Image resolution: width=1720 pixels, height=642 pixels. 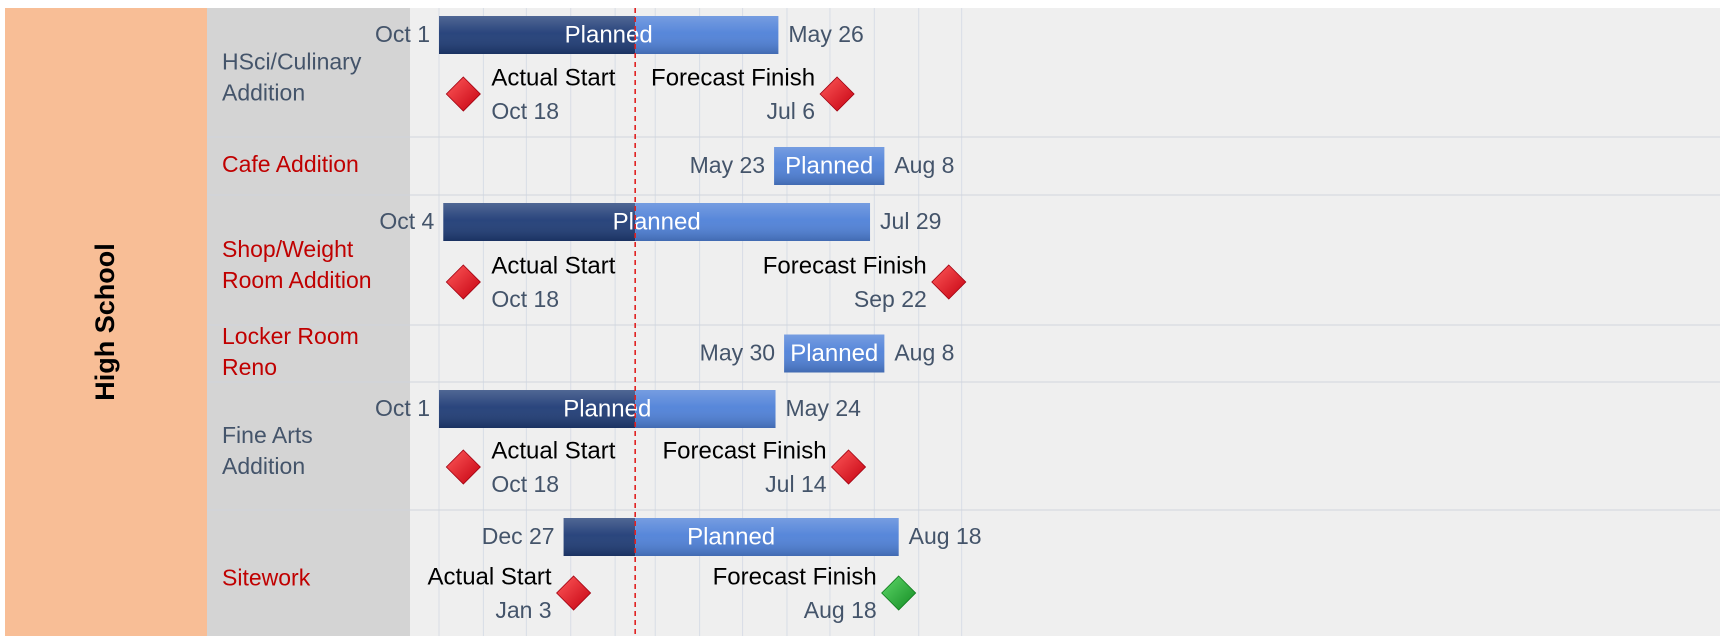 I want to click on bar-end-date: May 24, so click(x=824, y=408).